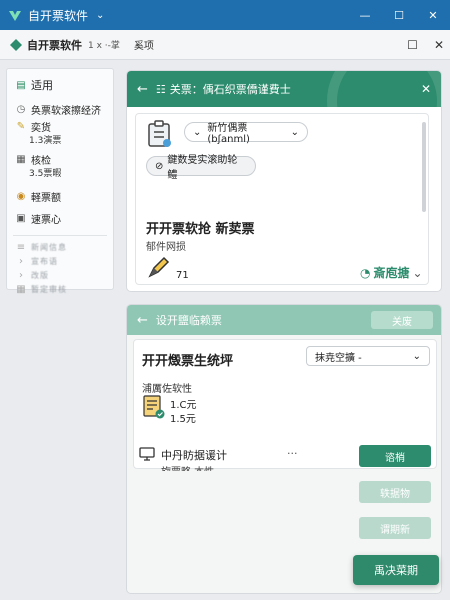 The image size is (450, 600). I want to click on invoice-subtitle: 郁件网损, so click(166, 247).